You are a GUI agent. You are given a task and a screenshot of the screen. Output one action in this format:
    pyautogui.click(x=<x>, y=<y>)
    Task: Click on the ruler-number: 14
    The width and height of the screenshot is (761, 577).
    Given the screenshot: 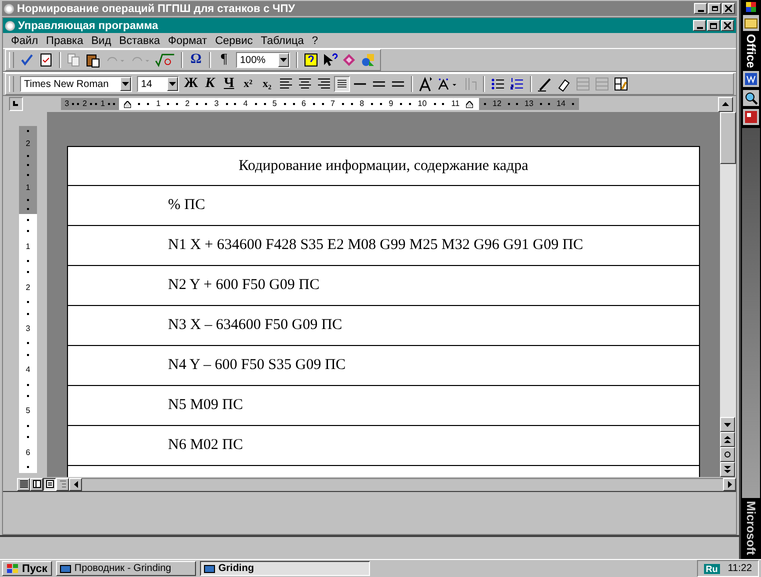 What is the action you would take?
    pyautogui.click(x=561, y=104)
    